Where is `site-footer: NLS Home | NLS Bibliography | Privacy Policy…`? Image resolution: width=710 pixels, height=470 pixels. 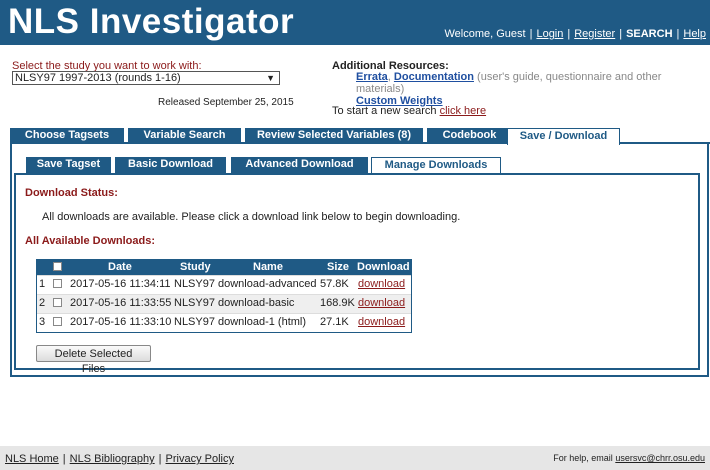
site-footer: NLS Home | NLS Bibliography | Privacy Policy… is located at coordinates (355, 458).